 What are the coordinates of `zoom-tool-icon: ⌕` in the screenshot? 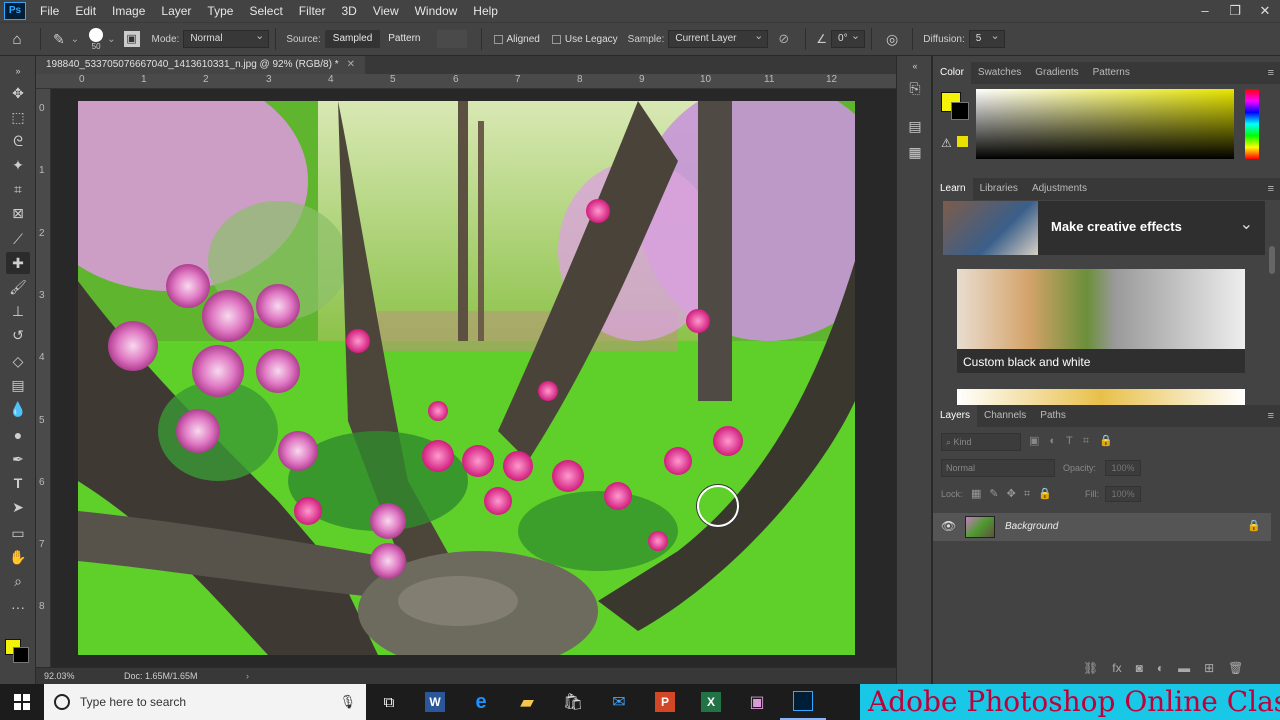 It's located at (18, 581).